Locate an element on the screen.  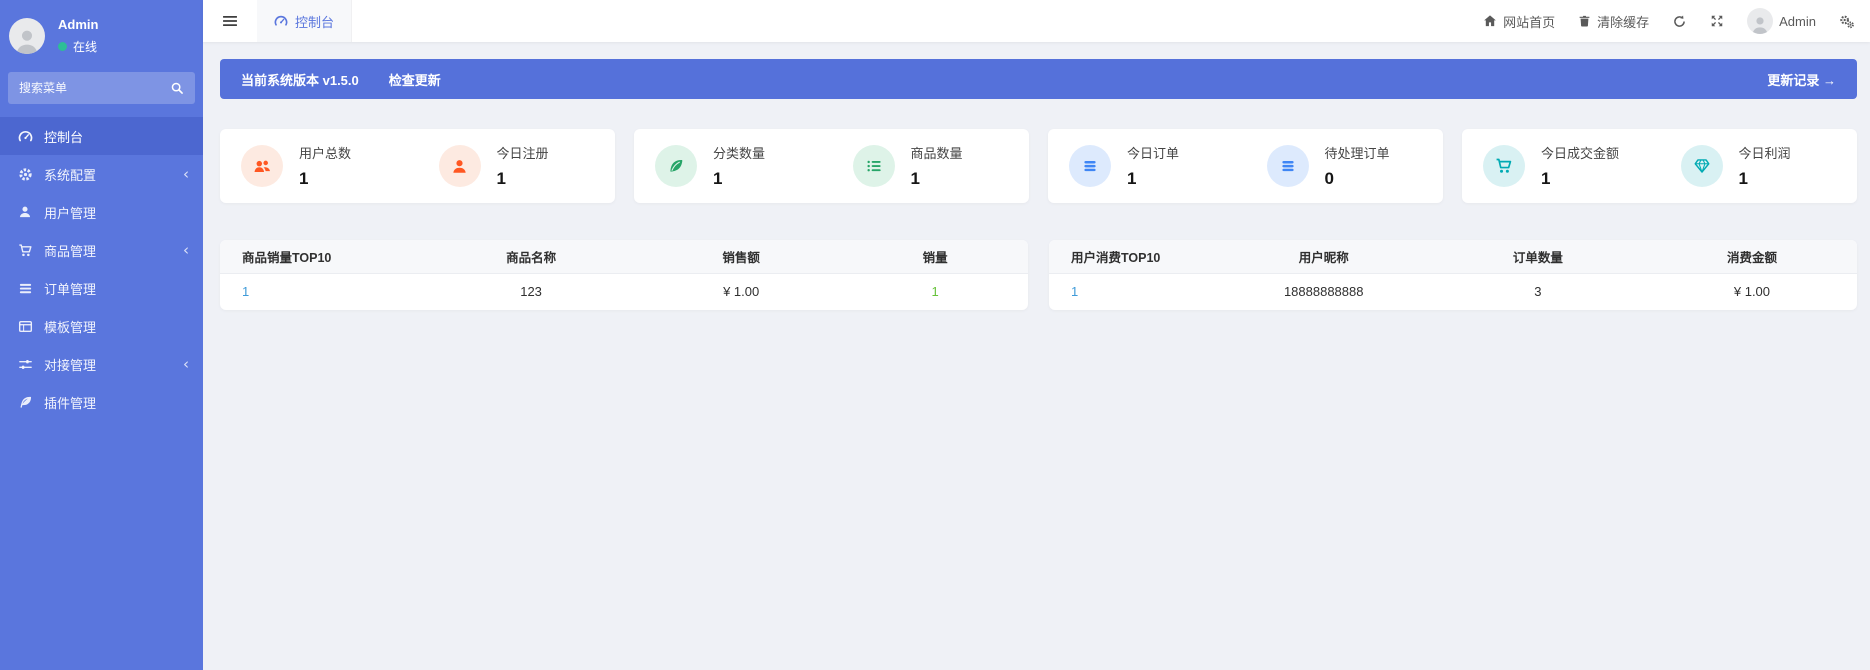
profile-name: Admin is located at coordinates (78, 24).